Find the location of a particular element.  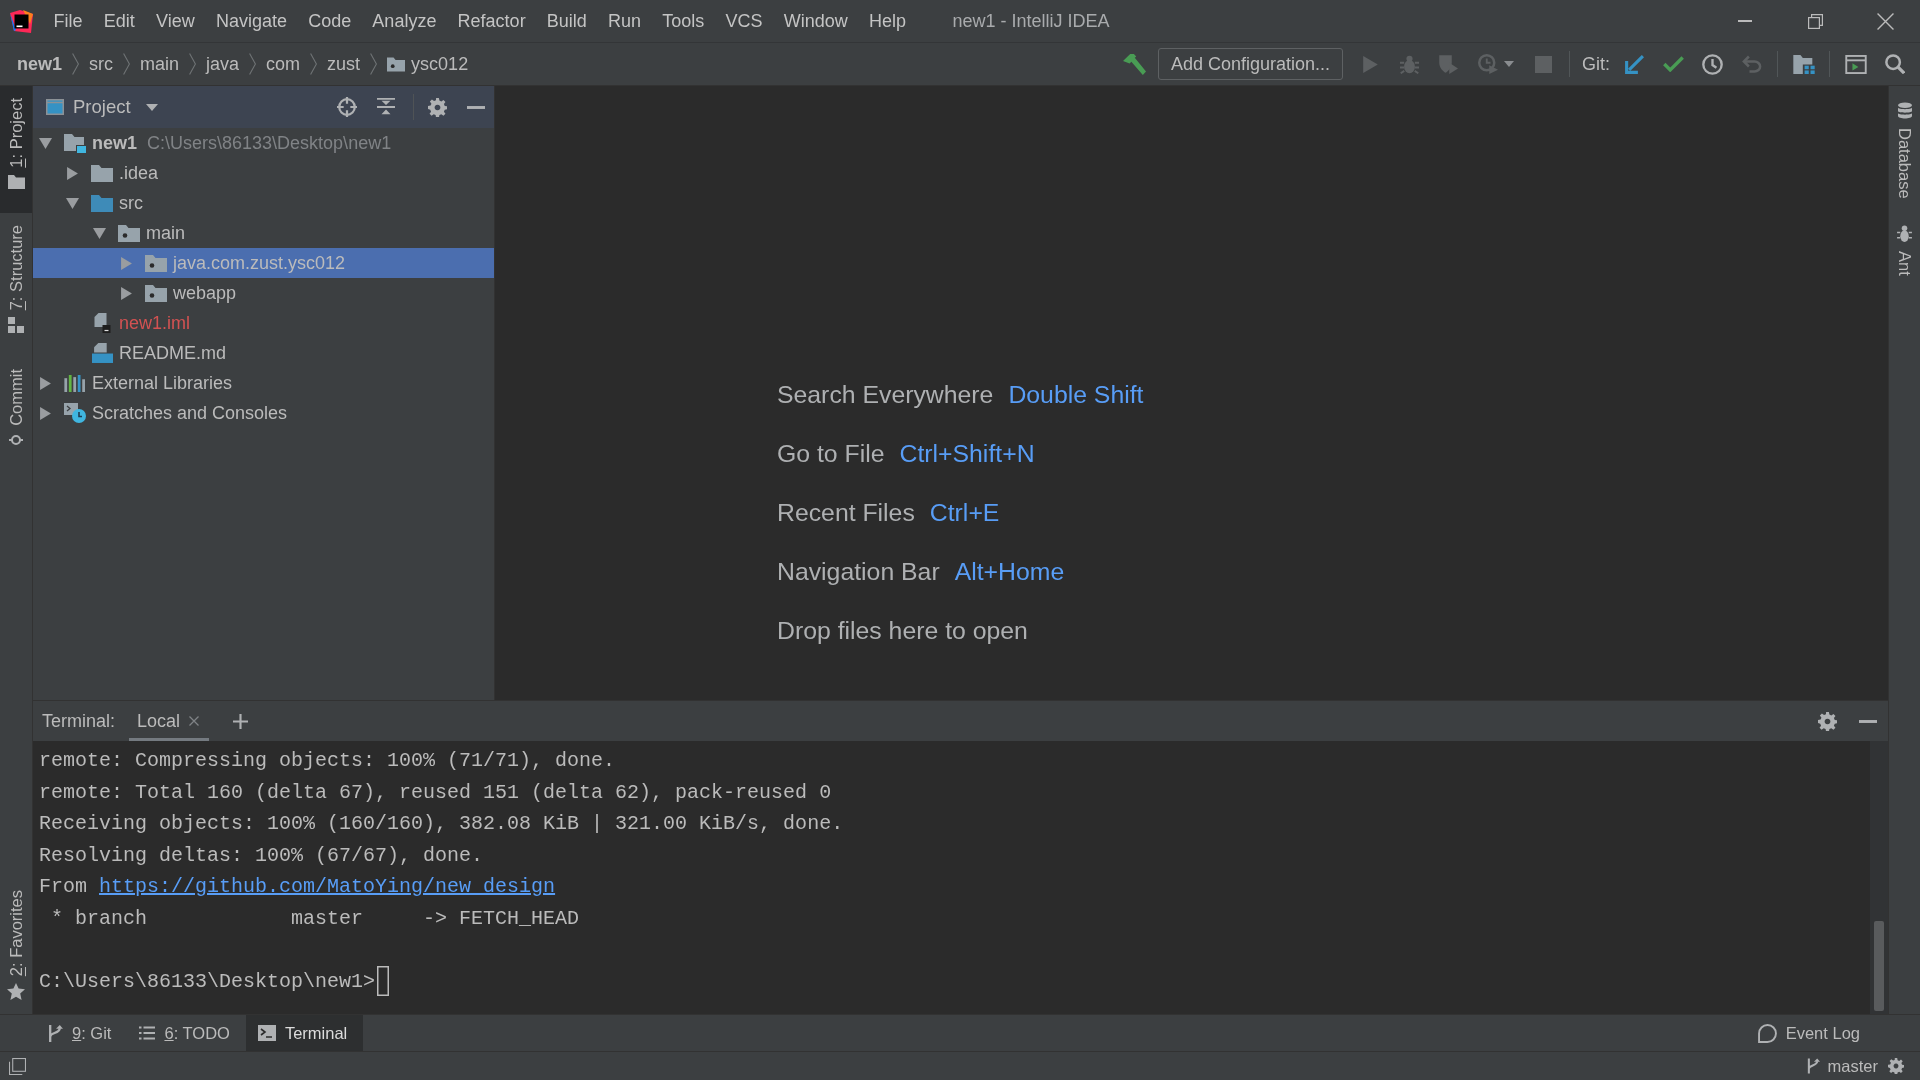

scrollbar is located at coordinates (1879, 877).